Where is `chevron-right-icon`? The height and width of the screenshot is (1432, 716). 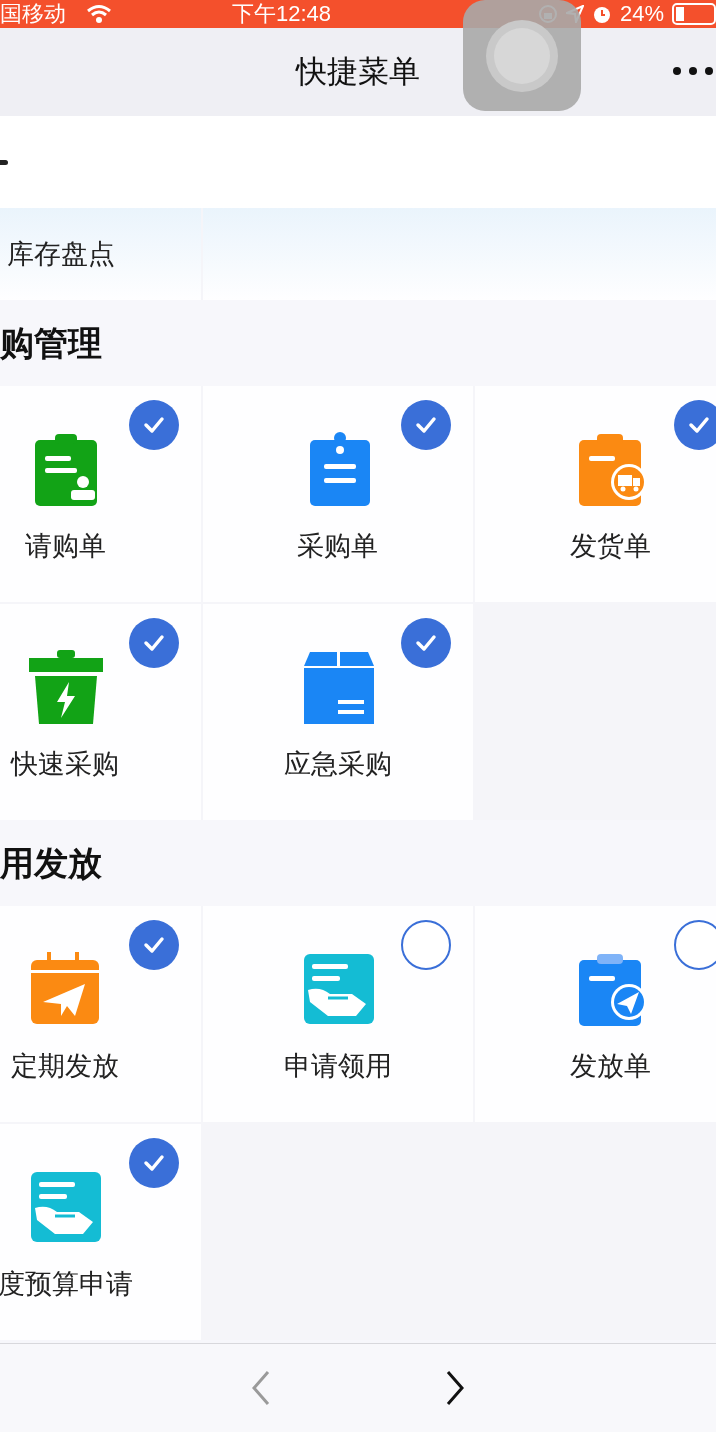 chevron-right-icon is located at coordinates (455, 1388).